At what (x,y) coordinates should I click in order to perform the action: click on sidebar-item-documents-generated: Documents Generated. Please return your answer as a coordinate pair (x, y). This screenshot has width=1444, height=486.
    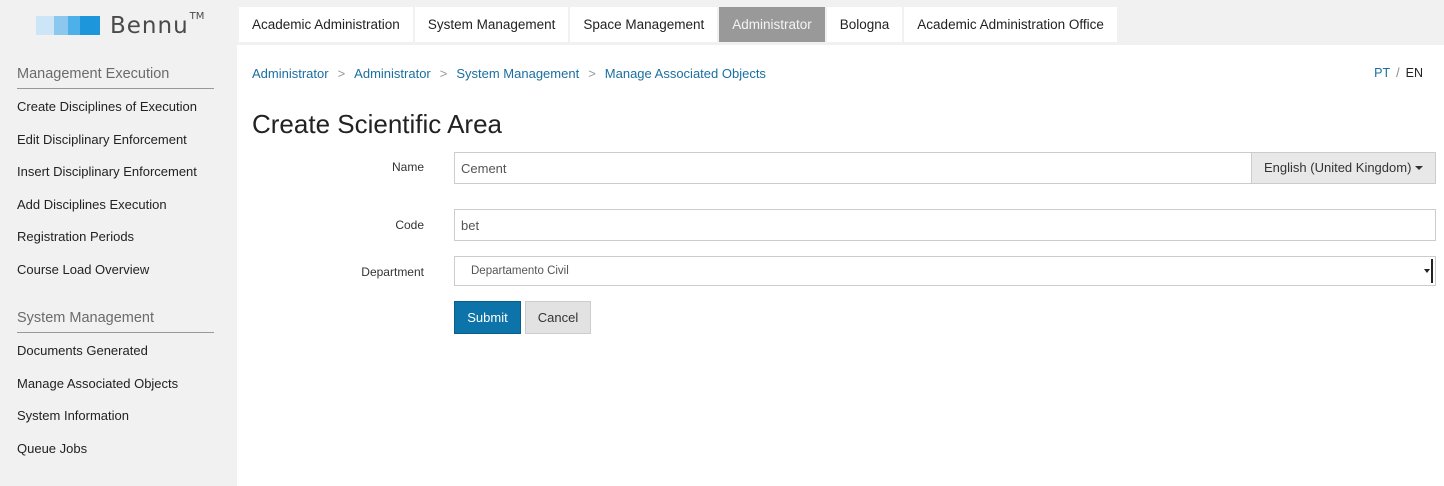
    Looking at the image, I should click on (115, 351).